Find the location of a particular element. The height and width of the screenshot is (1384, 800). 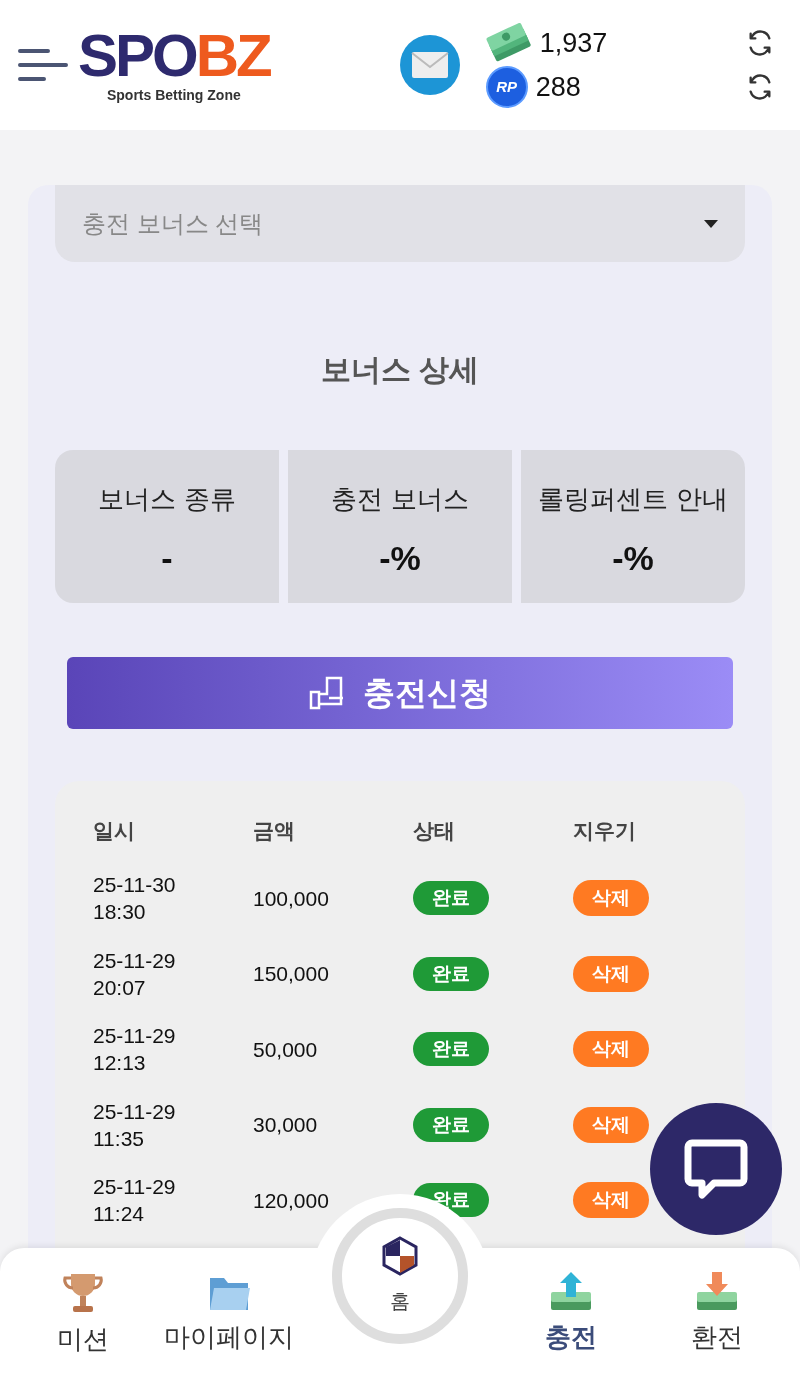

row-amount: 120,000 is located at coordinates (291, 1200).